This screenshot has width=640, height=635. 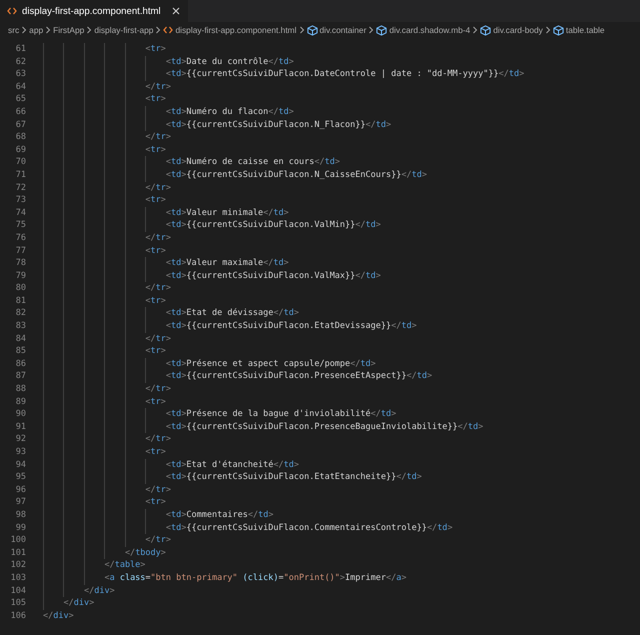 I want to click on close-icon, so click(x=176, y=11).